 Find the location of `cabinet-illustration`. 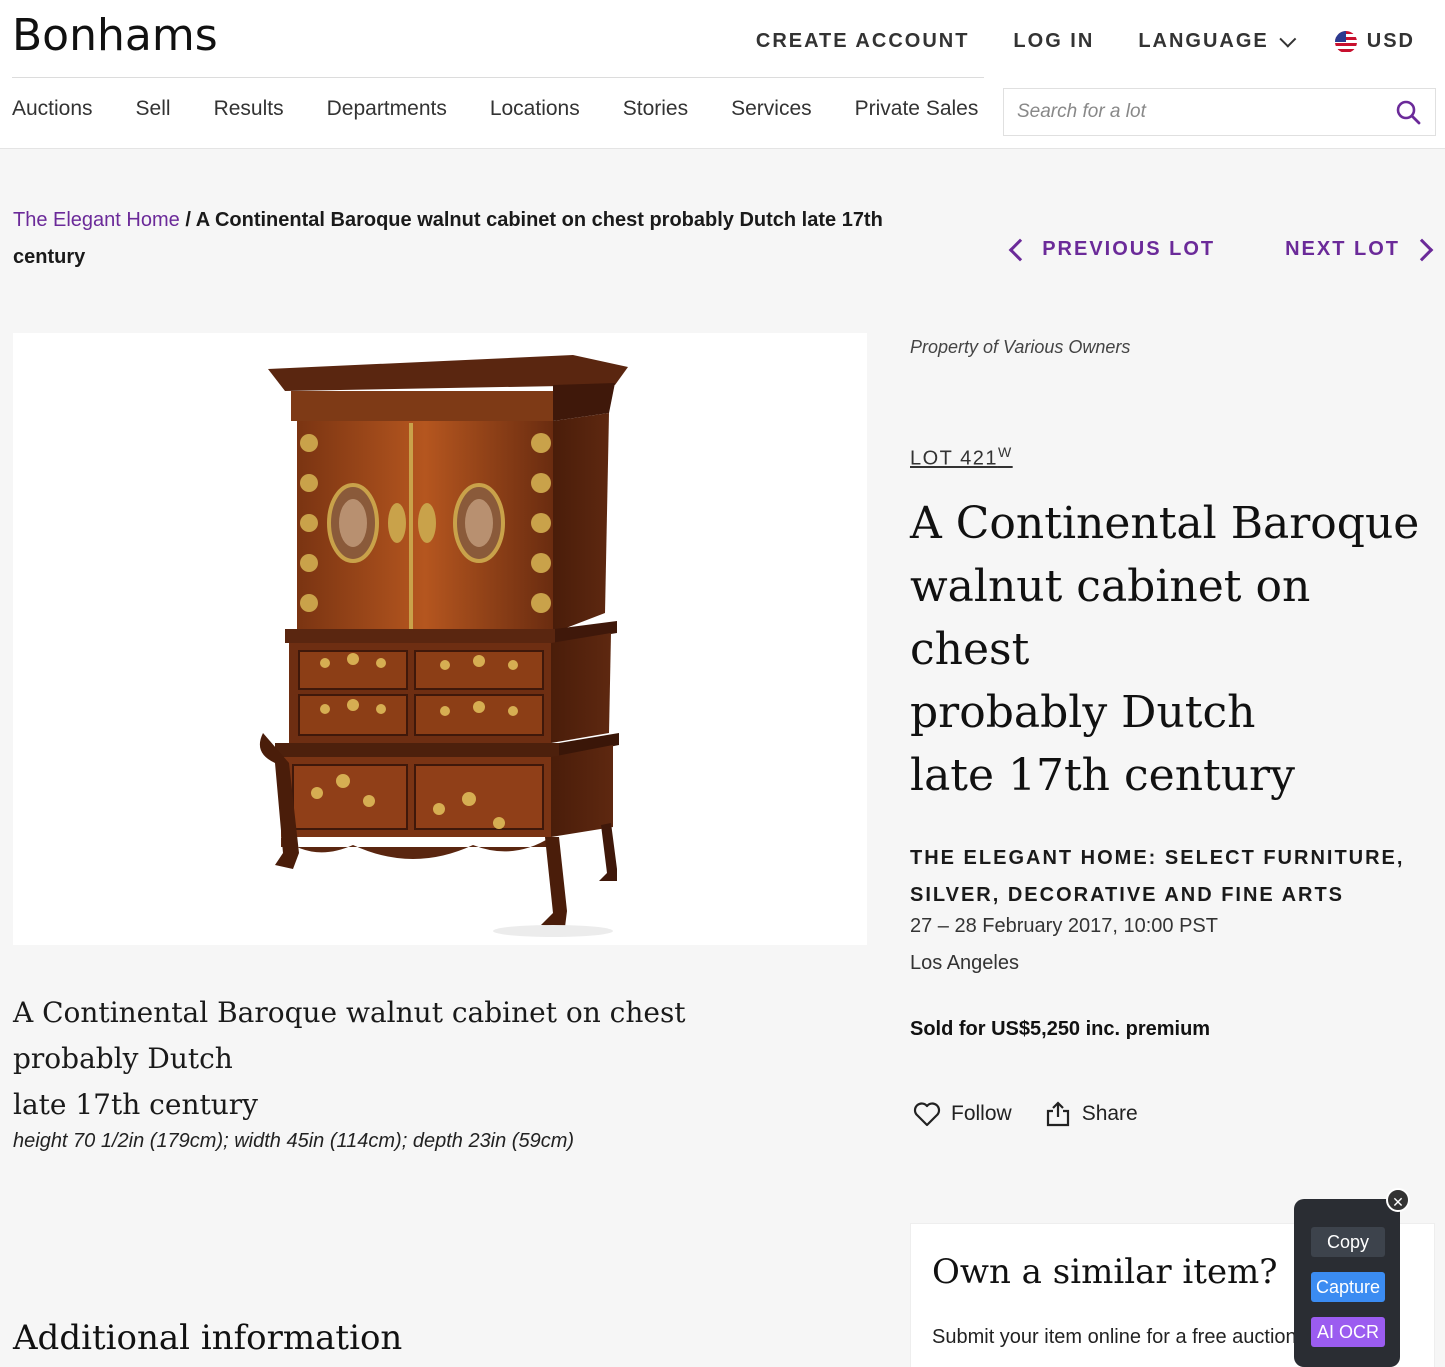

cabinet-illustration is located at coordinates (443, 646).